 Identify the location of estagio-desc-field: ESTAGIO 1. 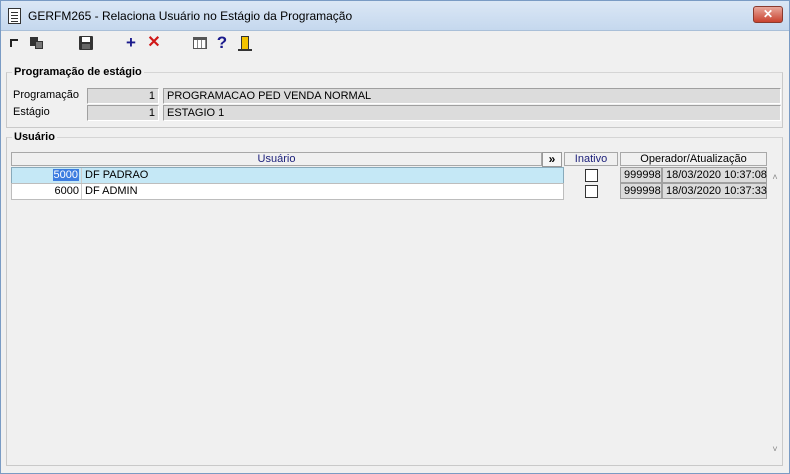
(472, 113).